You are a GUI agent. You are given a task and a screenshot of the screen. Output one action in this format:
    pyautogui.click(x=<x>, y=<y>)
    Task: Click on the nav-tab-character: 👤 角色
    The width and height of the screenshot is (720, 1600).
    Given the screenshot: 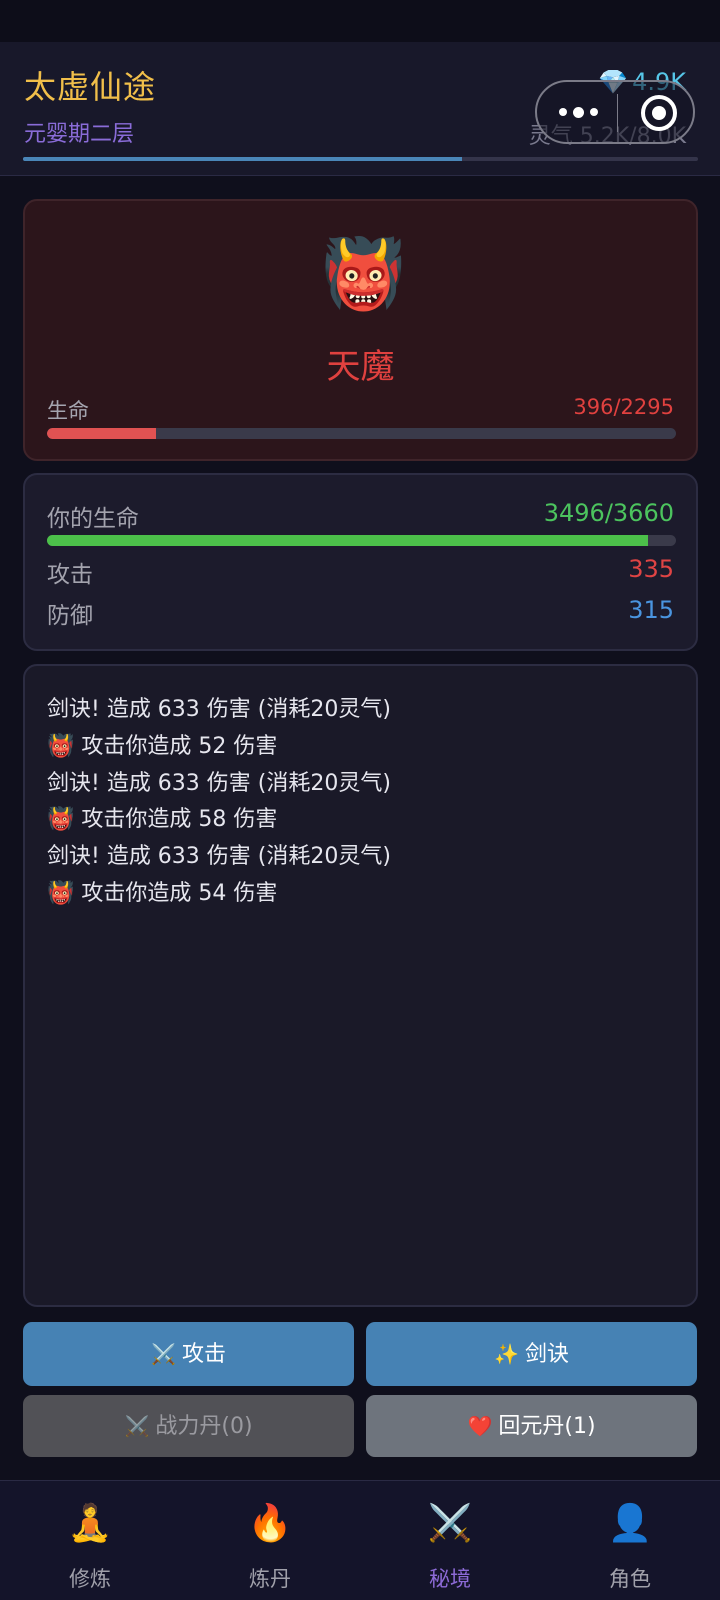 What is the action you would take?
    pyautogui.click(x=630, y=1540)
    